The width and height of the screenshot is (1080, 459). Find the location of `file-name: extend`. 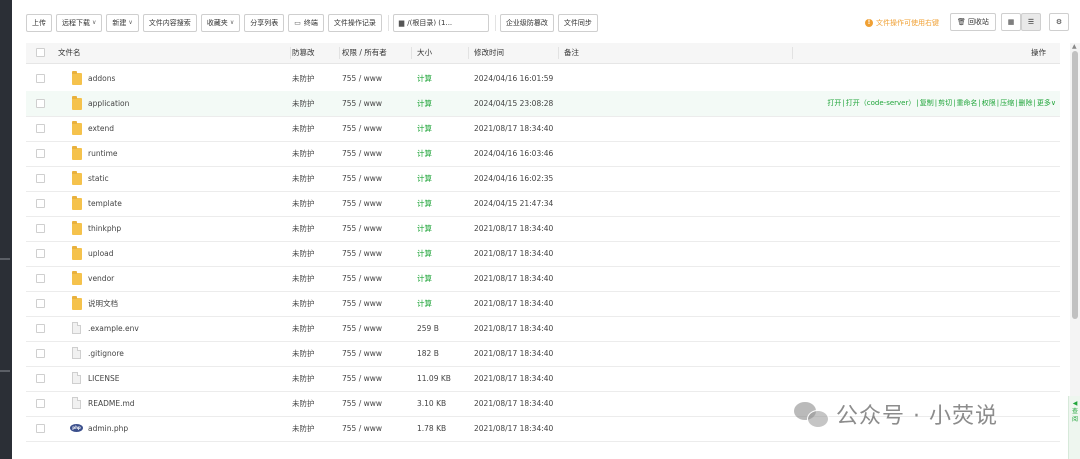

file-name: extend is located at coordinates (101, 128).